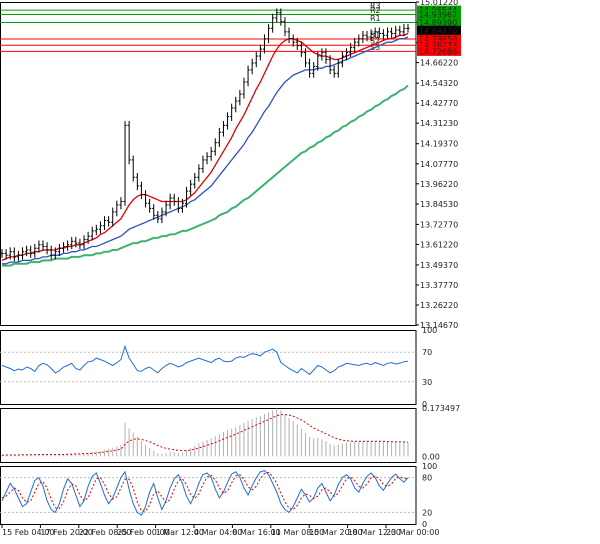  Describe the element at coordinates (429, 330) in the screenshot. I see `rsi-y-tick-label: 100` at that location.